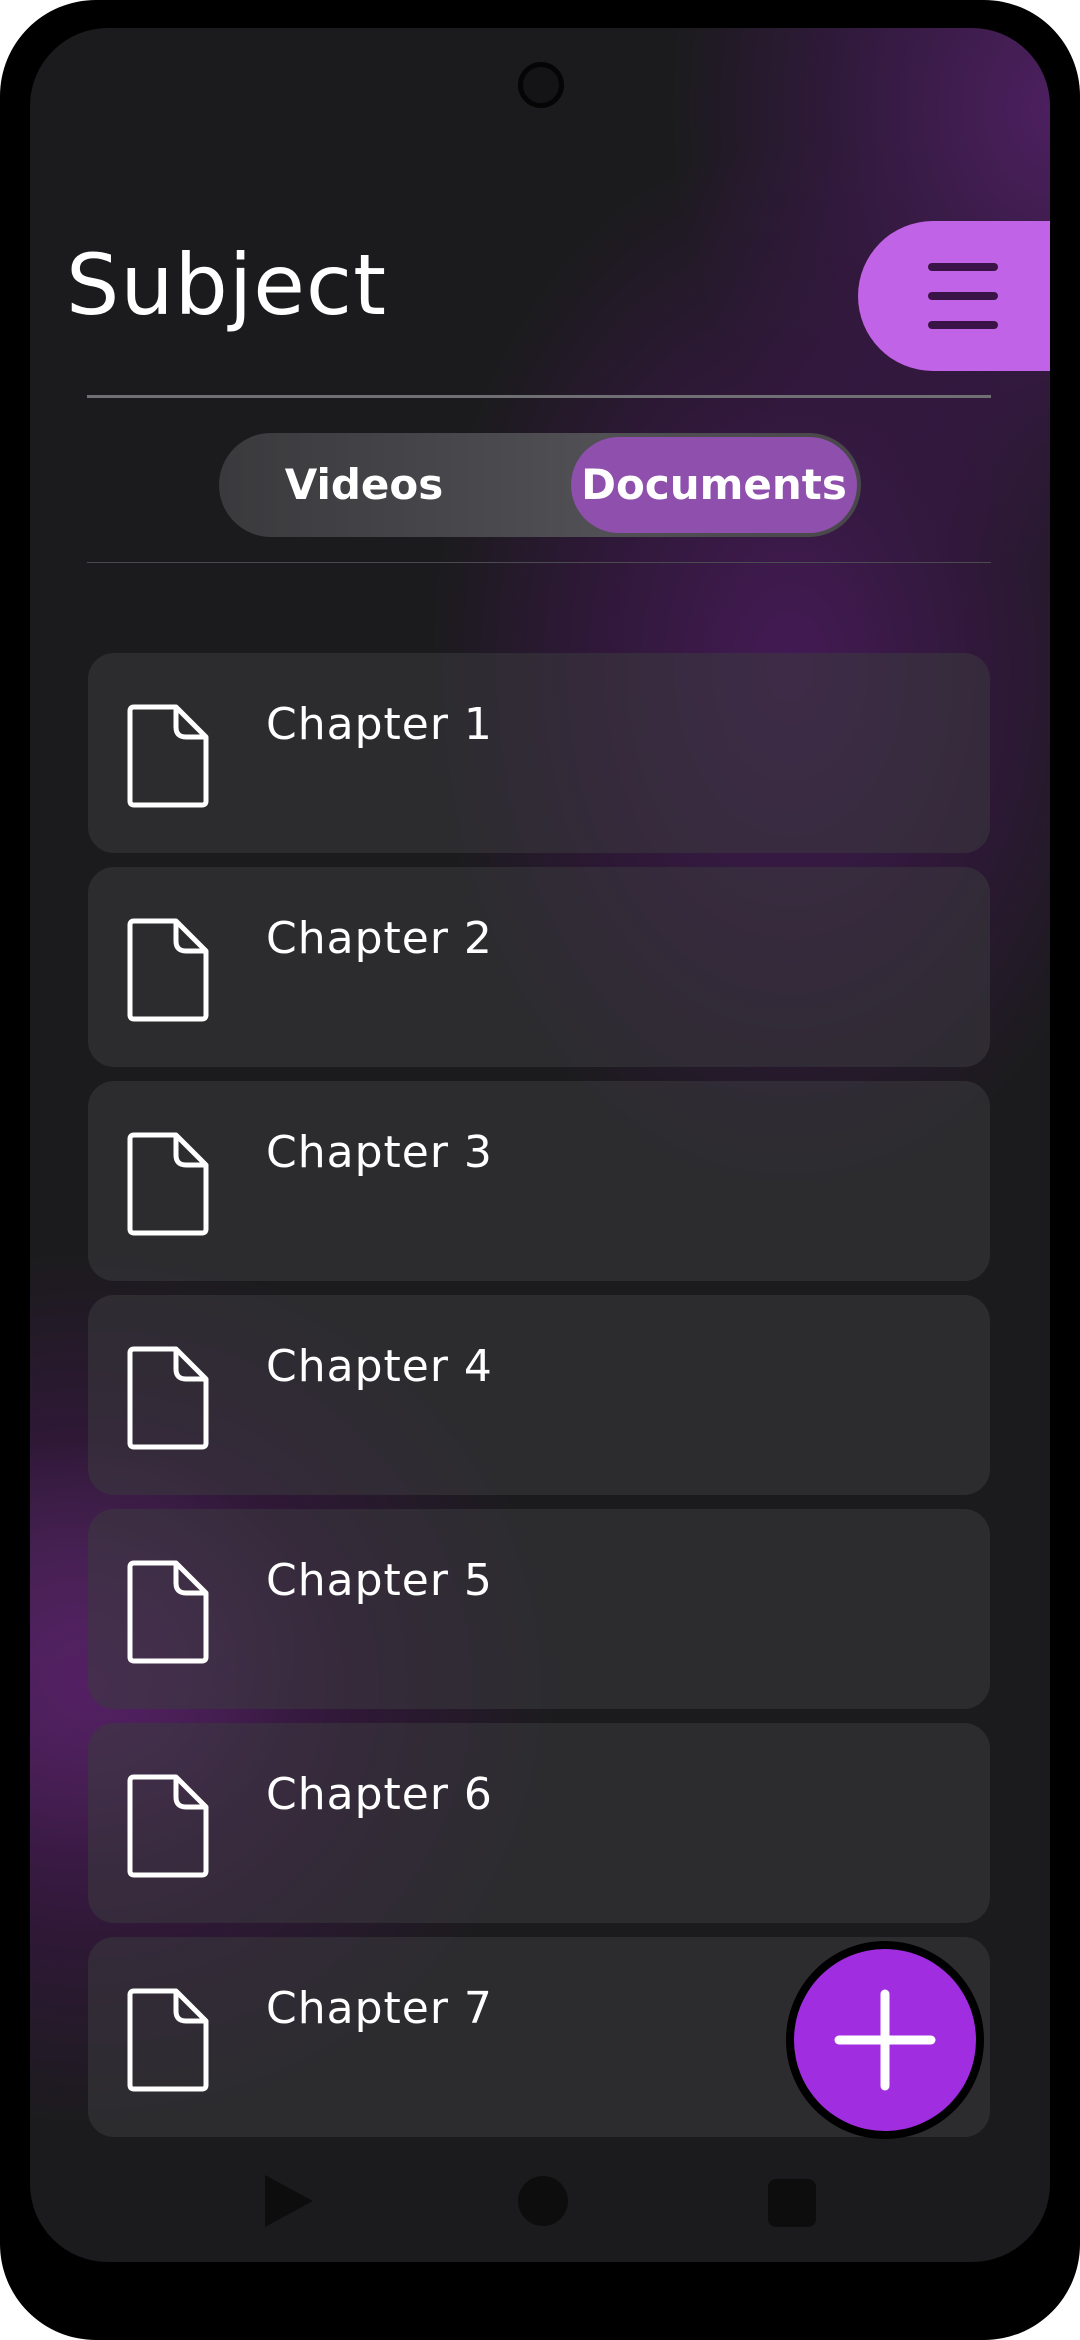 The image size is (1080, 2340). I want to click on chapter-label: Chapter 2, so click(379, 938).